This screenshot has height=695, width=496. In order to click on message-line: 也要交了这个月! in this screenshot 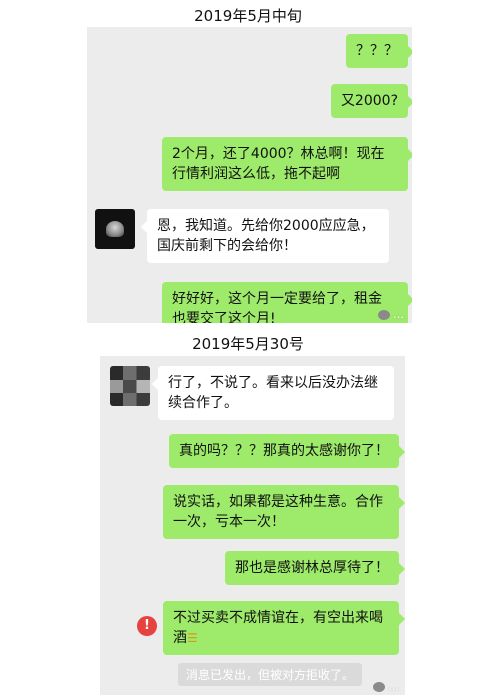, I will do `click(224, 317)`.